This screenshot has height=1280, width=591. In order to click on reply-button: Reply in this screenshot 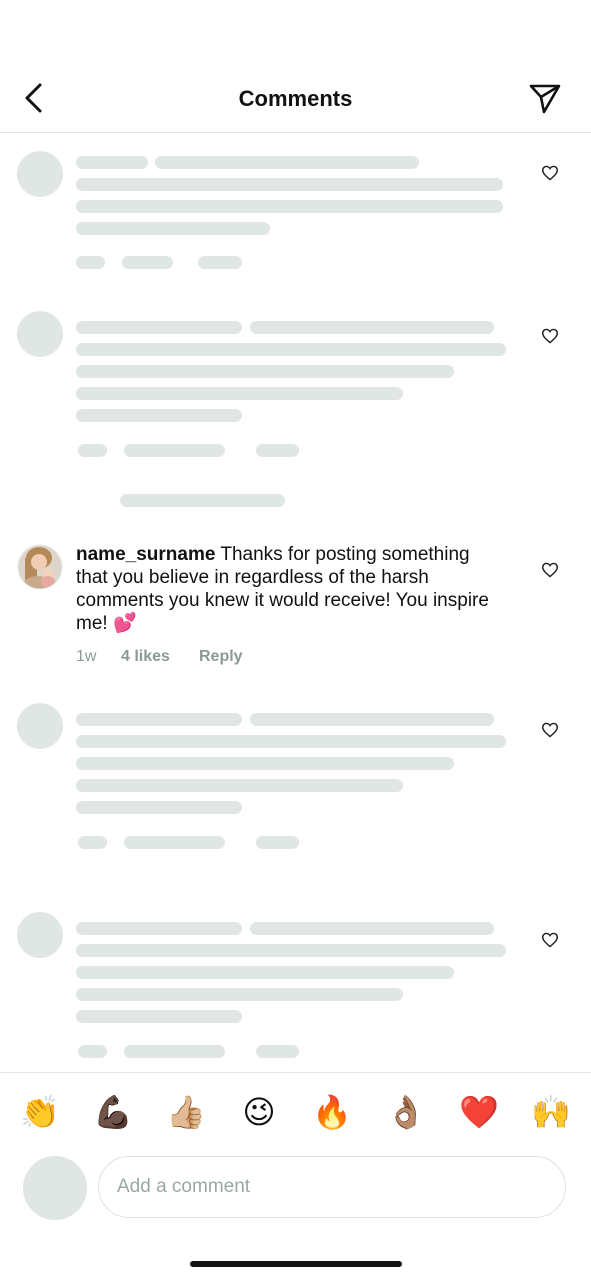, I will do `click(221, 657)`.